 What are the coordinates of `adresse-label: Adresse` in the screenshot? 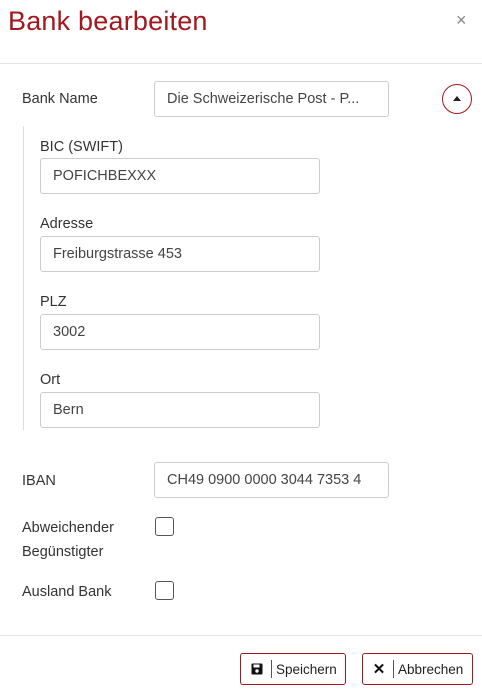 It's located at (67, 224).